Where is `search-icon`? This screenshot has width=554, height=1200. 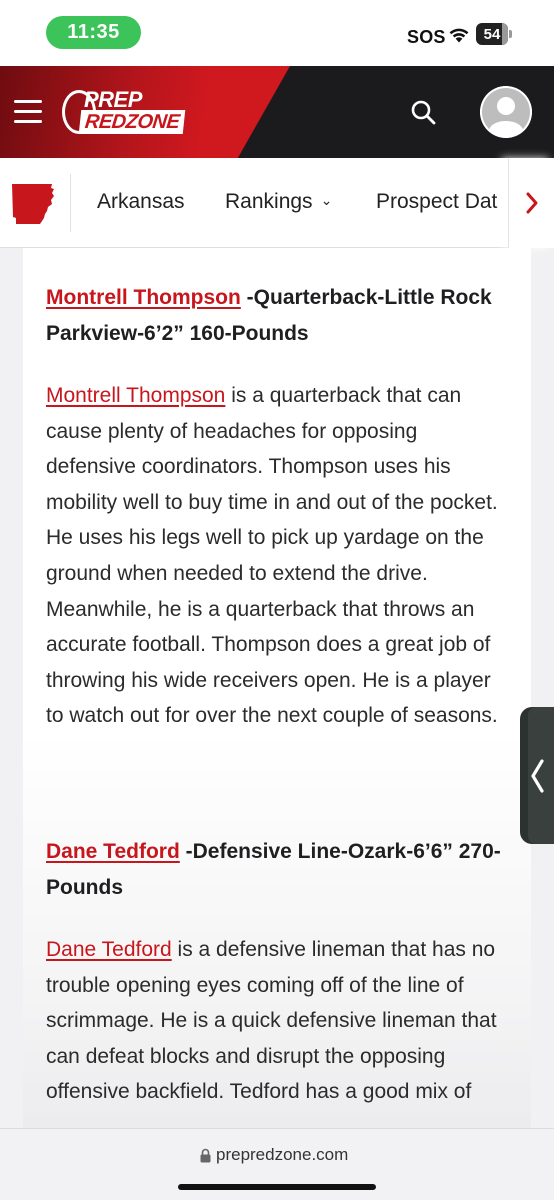
search-icon is located at coordinates (423, 112).